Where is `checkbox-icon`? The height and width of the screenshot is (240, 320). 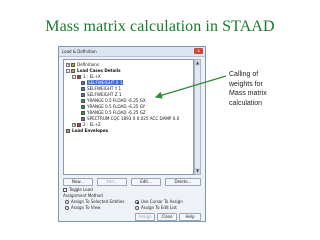 checkbox-icon is located at coordinates (65, 190).